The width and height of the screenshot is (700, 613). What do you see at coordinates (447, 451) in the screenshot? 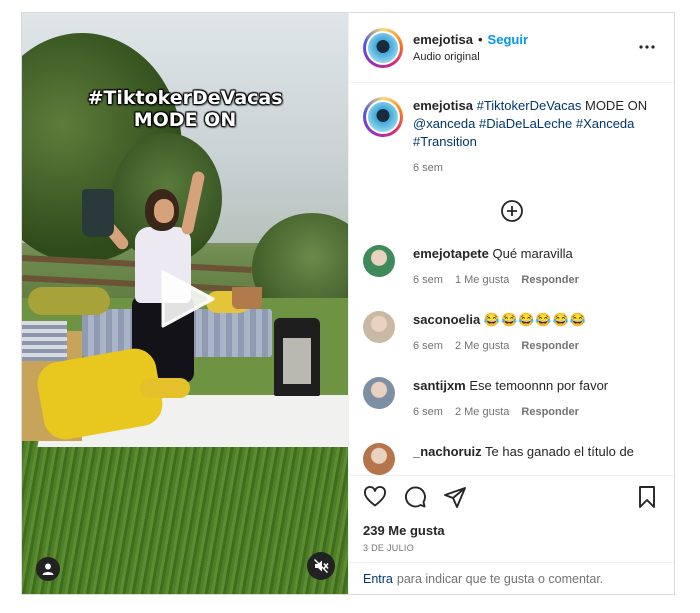
I see `commenter-username: _nachoruiz` at bounding box center [447, 451].